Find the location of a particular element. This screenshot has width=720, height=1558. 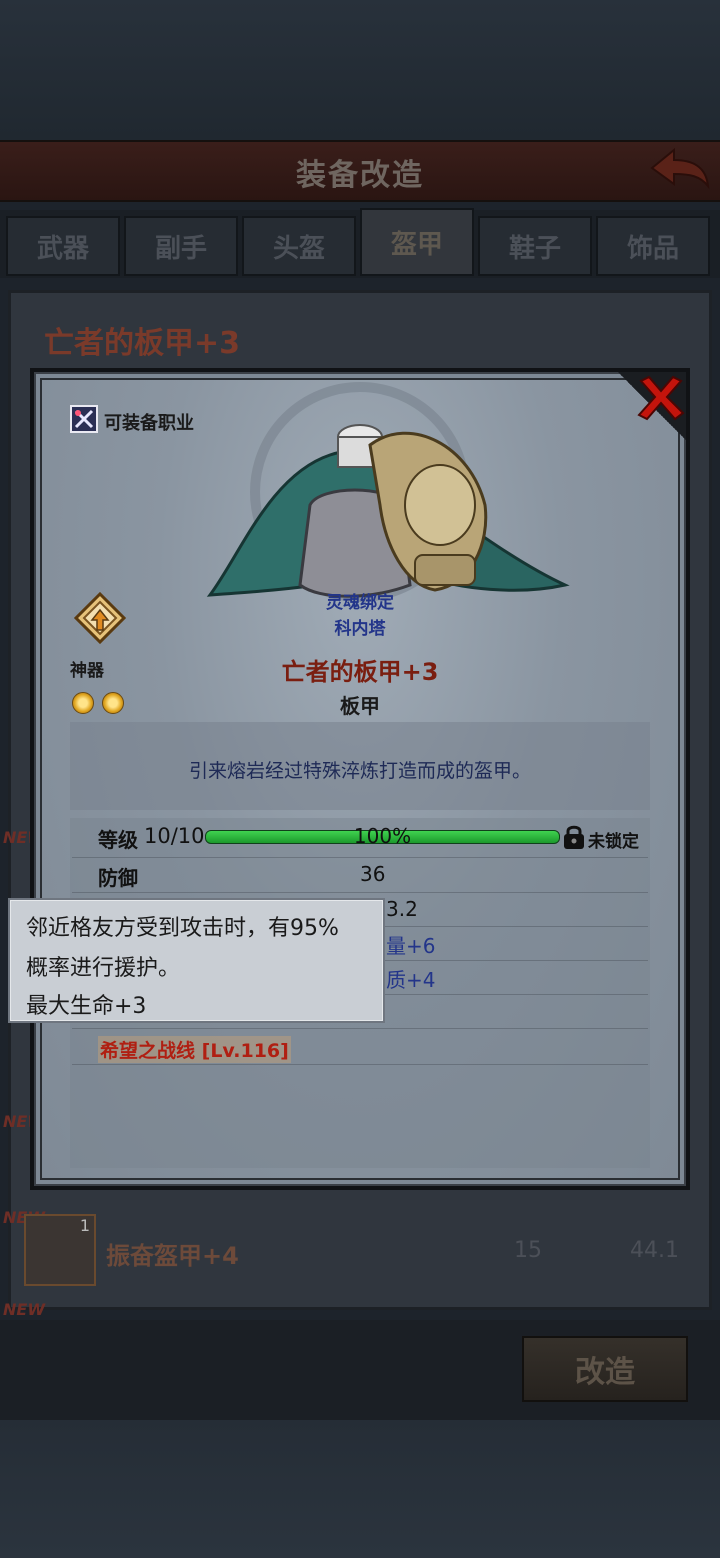

set-level-text: [Lv.116] is located at coordinates (245, 1051).